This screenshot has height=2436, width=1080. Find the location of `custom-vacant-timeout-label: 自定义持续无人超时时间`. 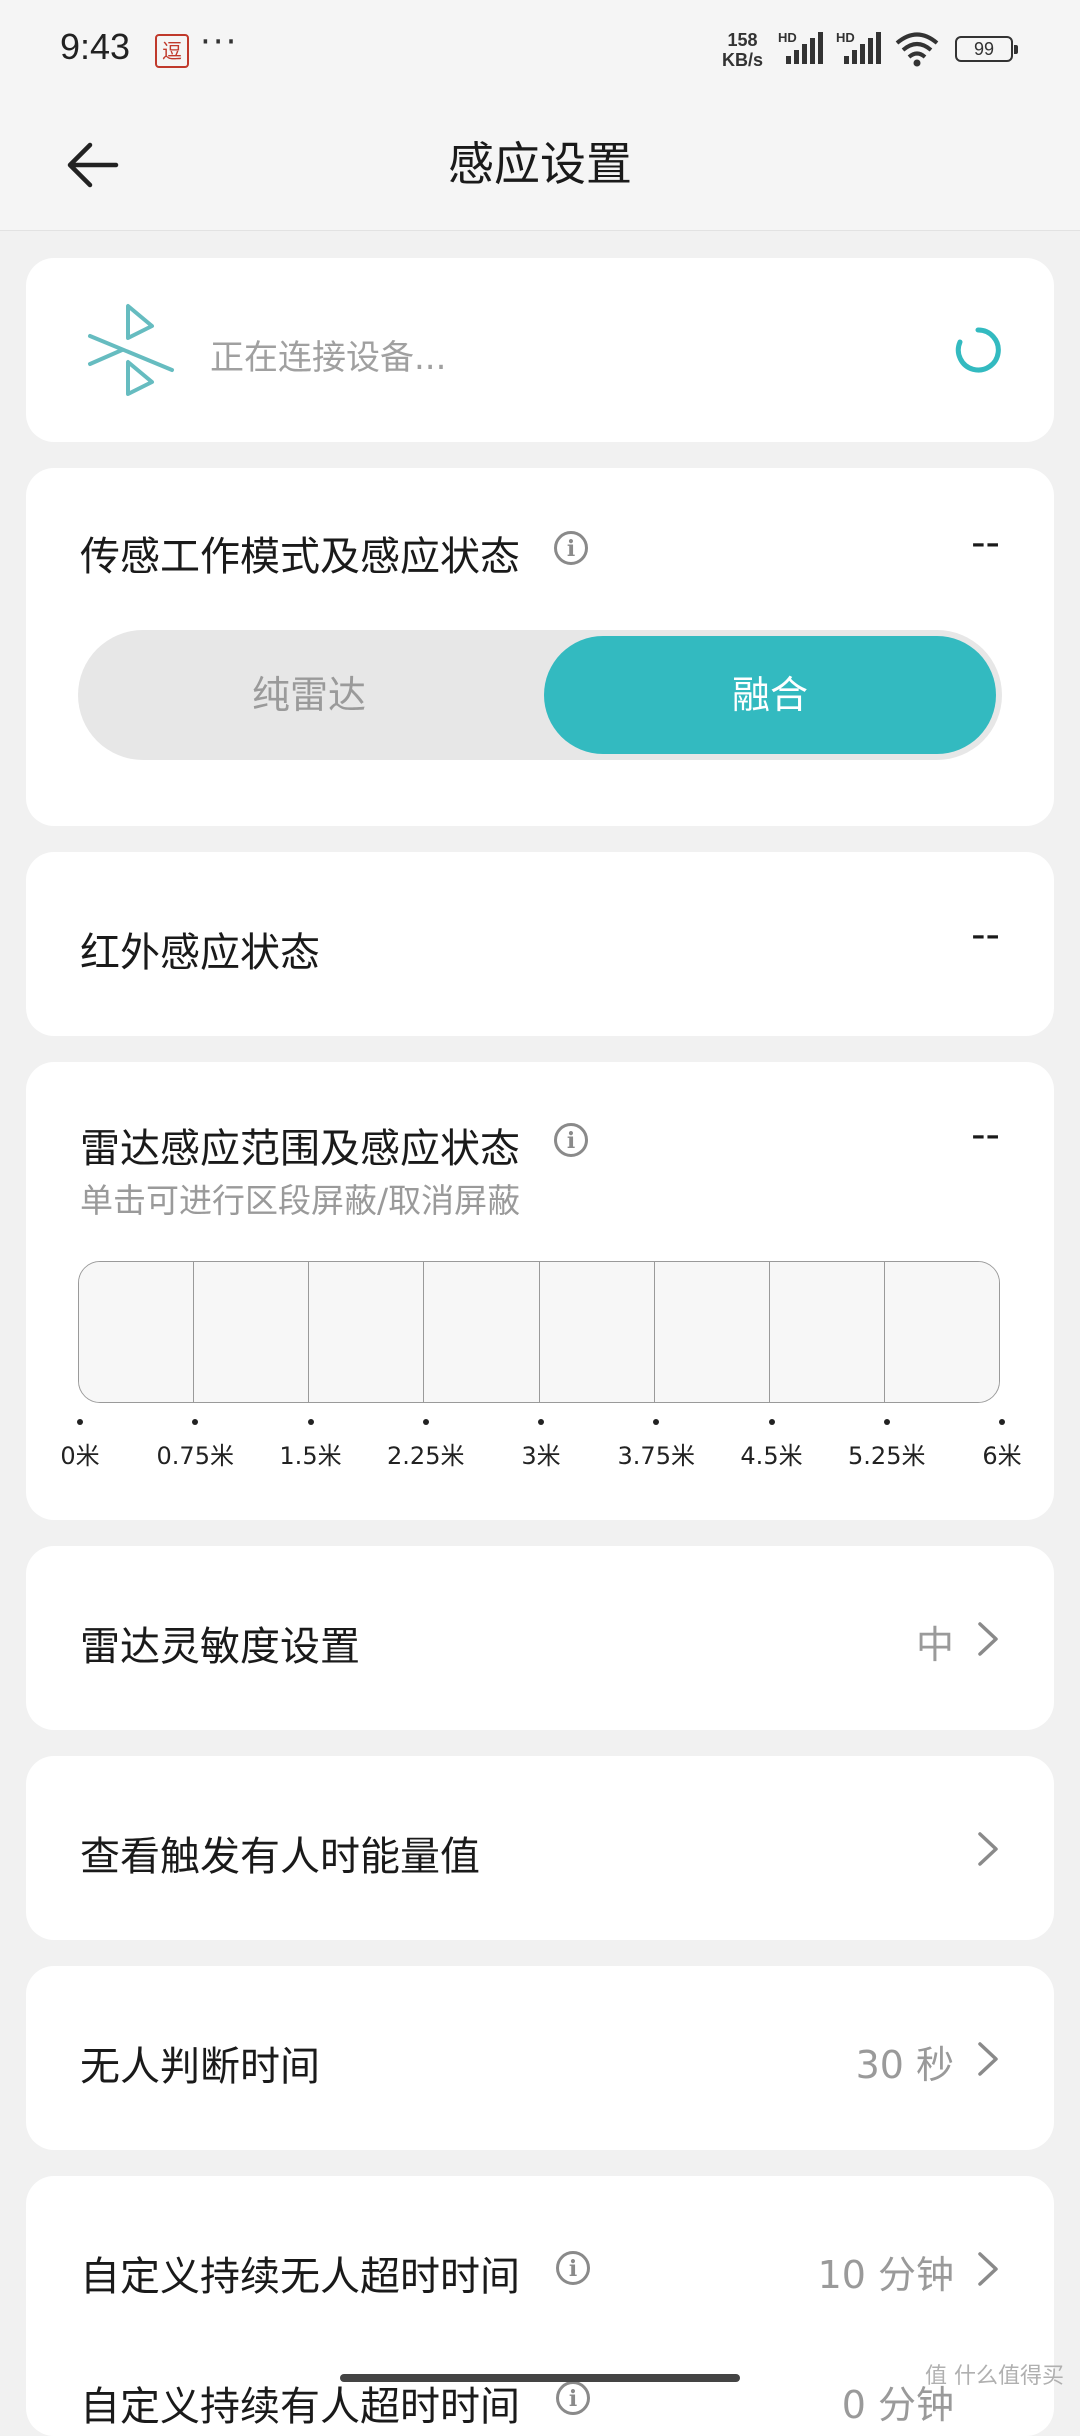

custom-vacant-timeout-label: 自定义持续无人超时时间 is located at coordinates (300, 2277).